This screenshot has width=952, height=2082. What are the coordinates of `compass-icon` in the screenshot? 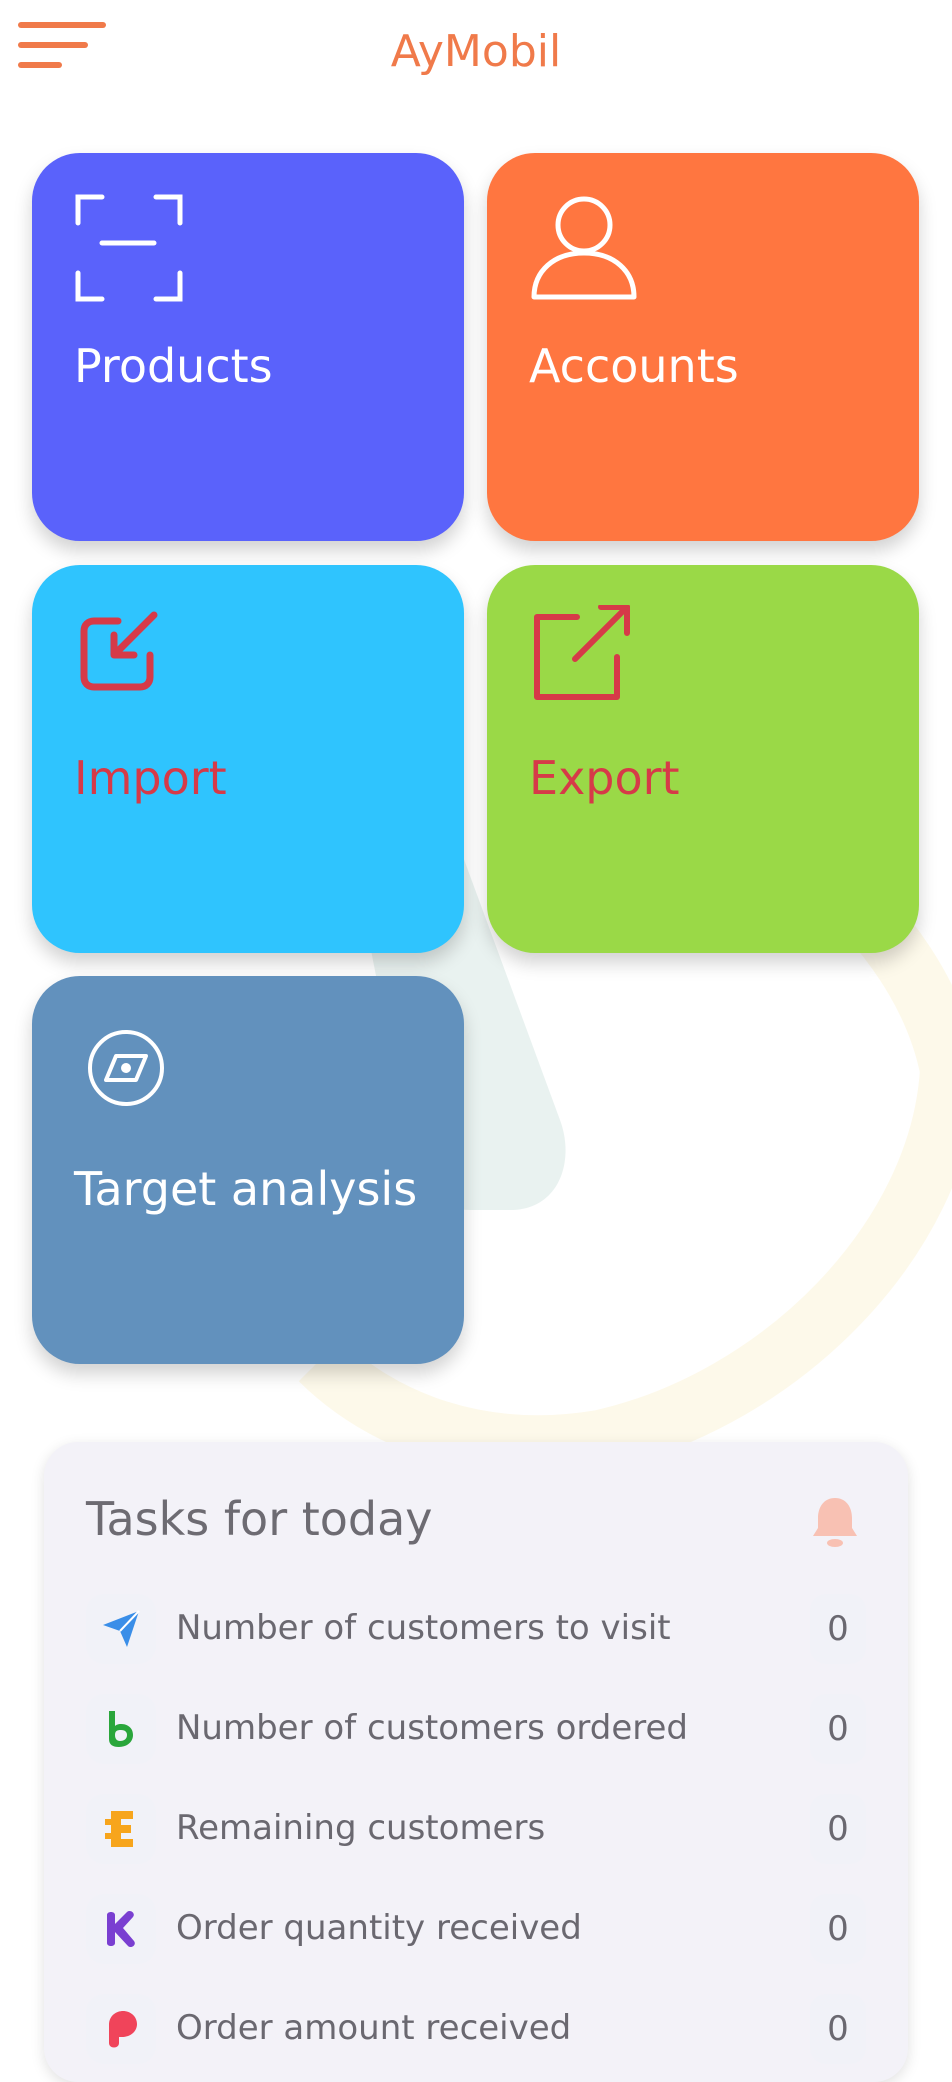 It's located at (126, 1068).